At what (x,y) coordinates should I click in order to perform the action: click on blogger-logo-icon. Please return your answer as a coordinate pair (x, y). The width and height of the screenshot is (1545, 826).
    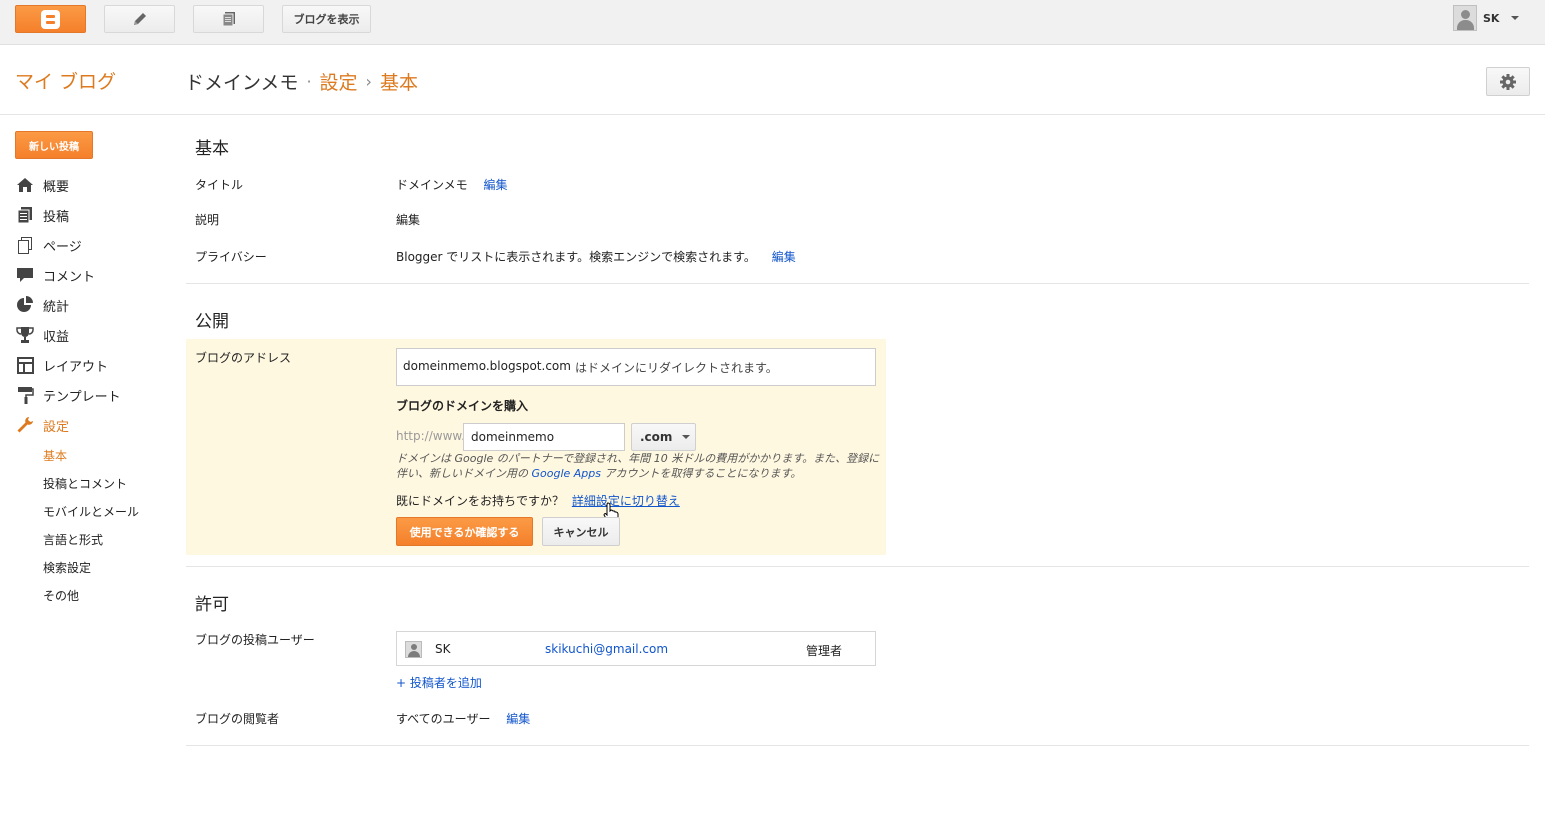
    Looking at the image, I should click on (50, 19).